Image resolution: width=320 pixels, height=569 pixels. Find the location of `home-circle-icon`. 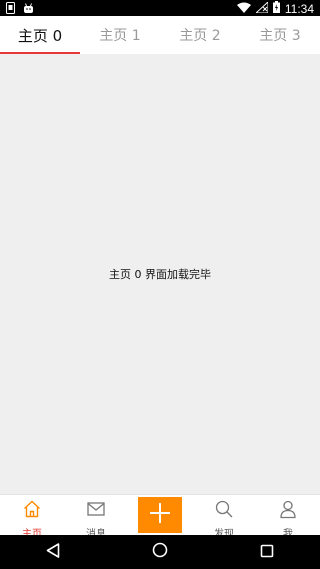

home-circle-icon is located at coordinates (160, 552).